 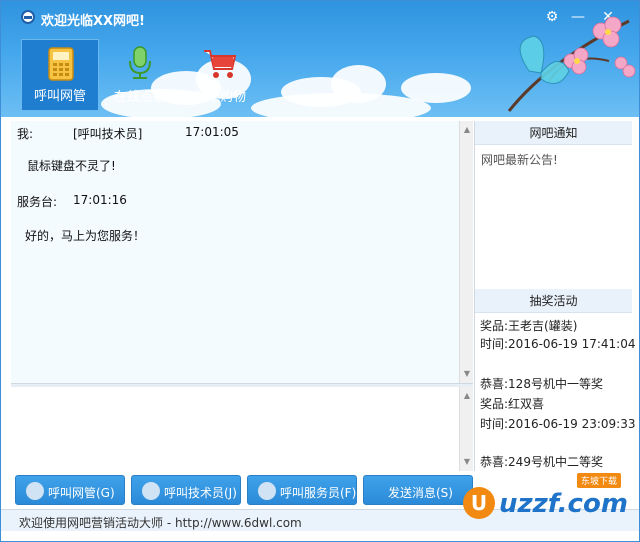 What do you see at coordinates (519, 160) in the screenshot?
I see `notice-text: 网吧最新公告!` at bounding box center [519, 160].